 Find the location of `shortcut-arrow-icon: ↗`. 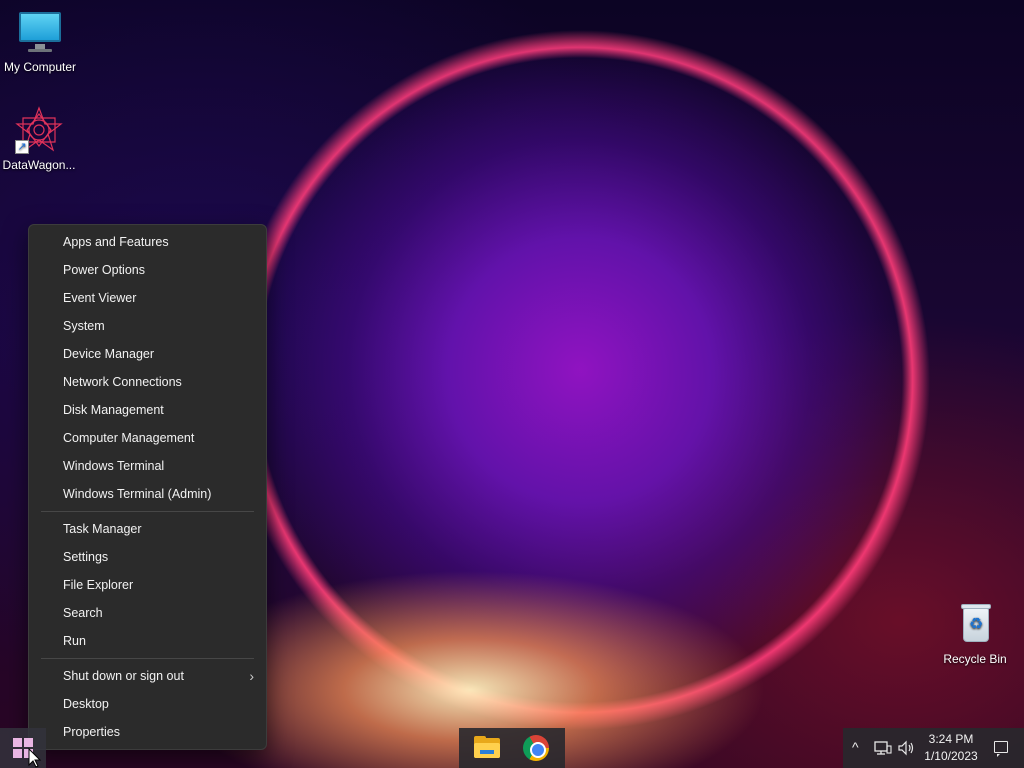

shortcut-arrow-icon: ↗ is located at coordinates (22, 147).